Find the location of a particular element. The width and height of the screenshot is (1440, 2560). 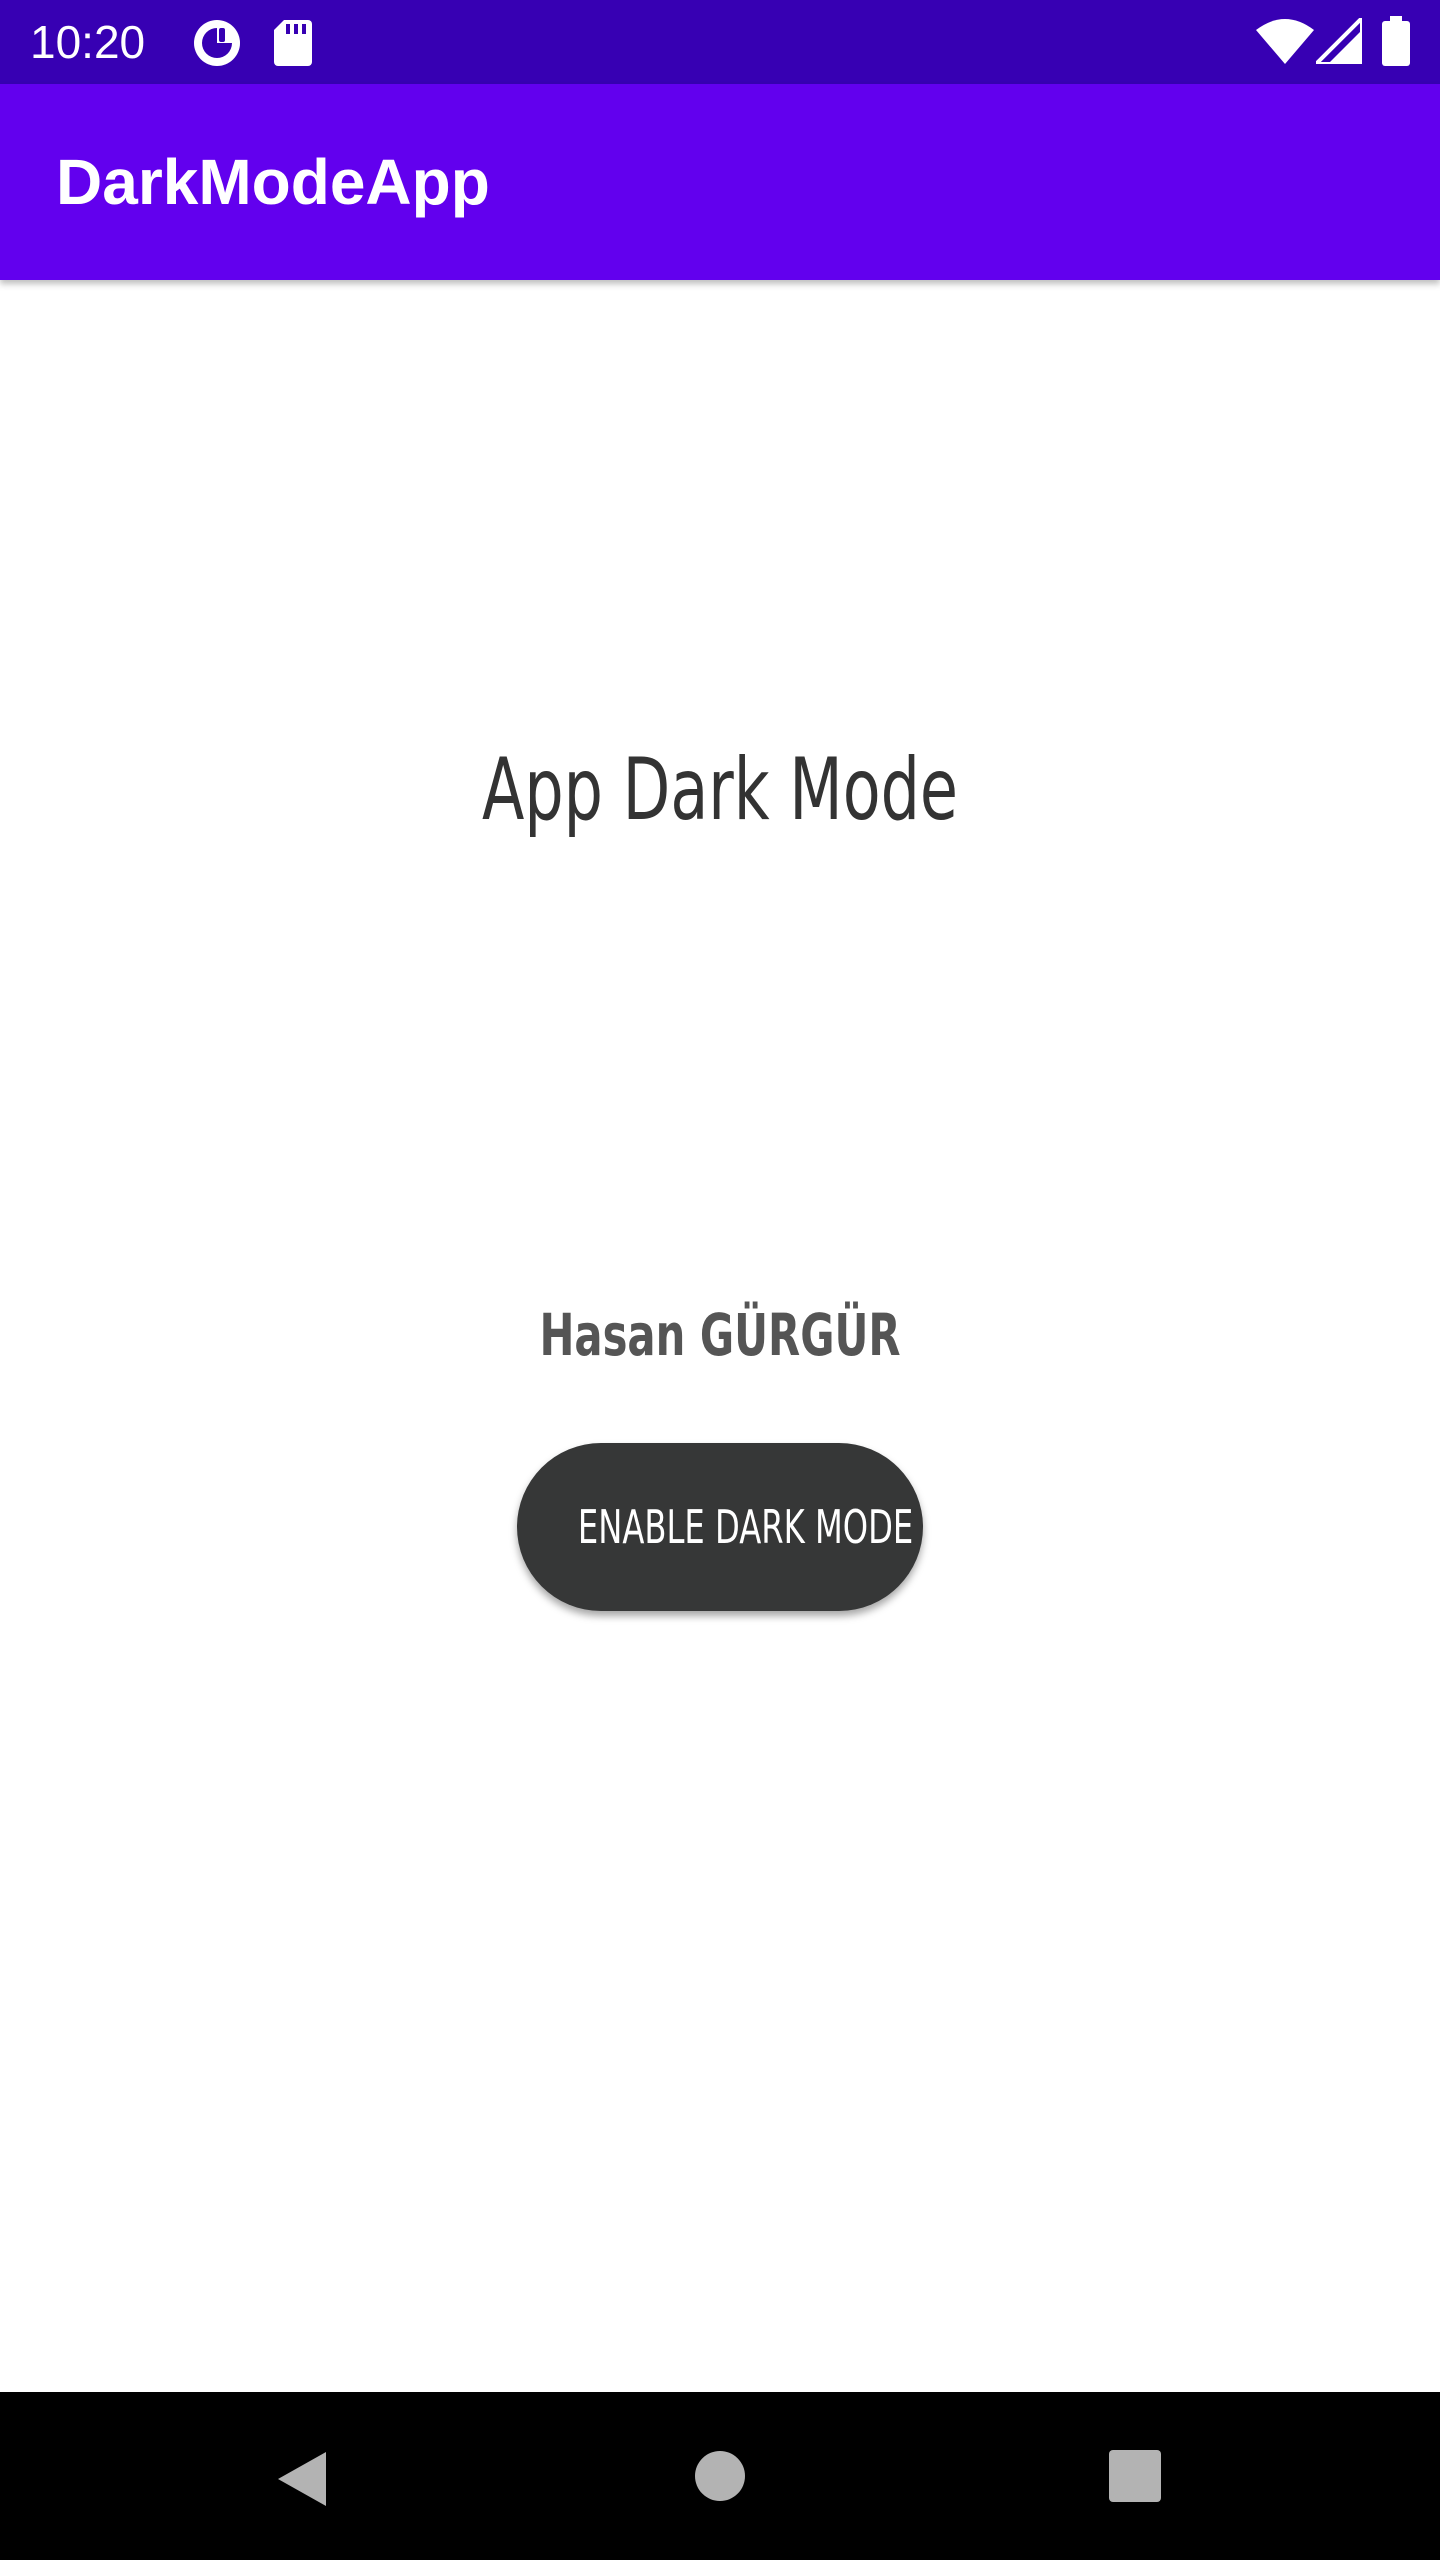

enable-dark-mode-button-label: ENABLE DARK MODE is located at coordinates (745, 1527).